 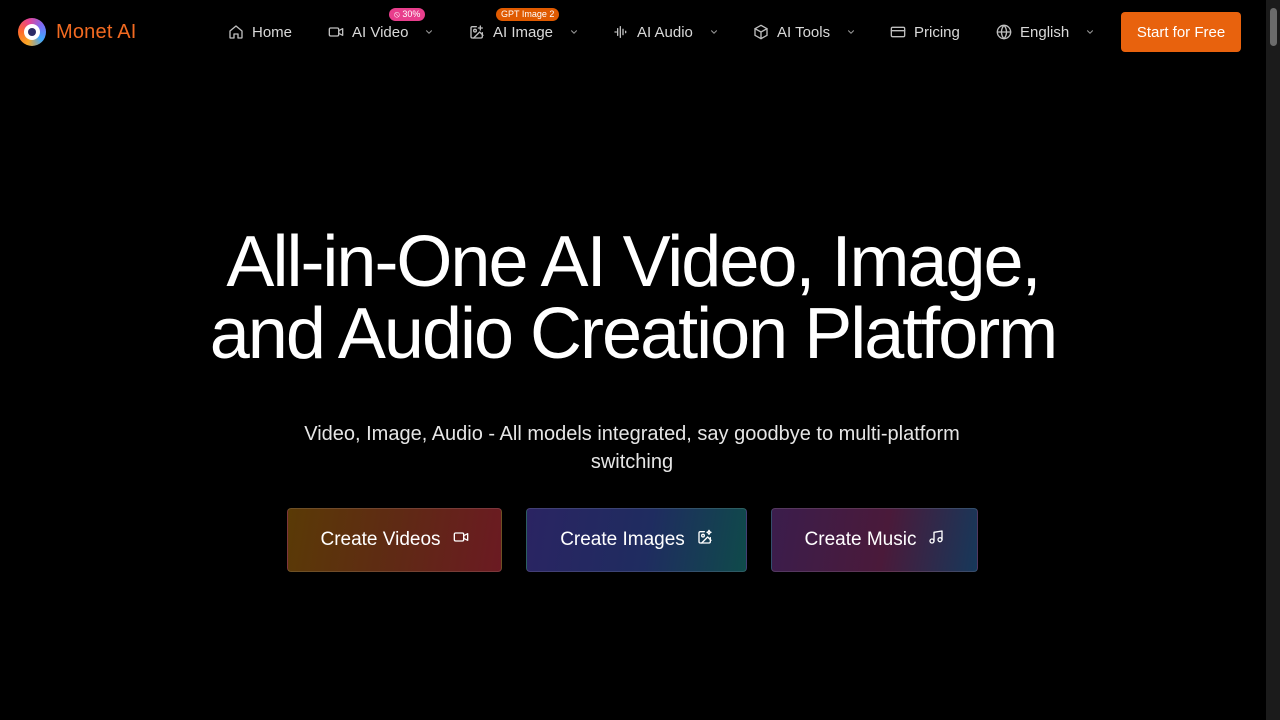 I want to click on hero-title-line-1: All-in-One AI Video, Image,, so click(x=633, y=262).